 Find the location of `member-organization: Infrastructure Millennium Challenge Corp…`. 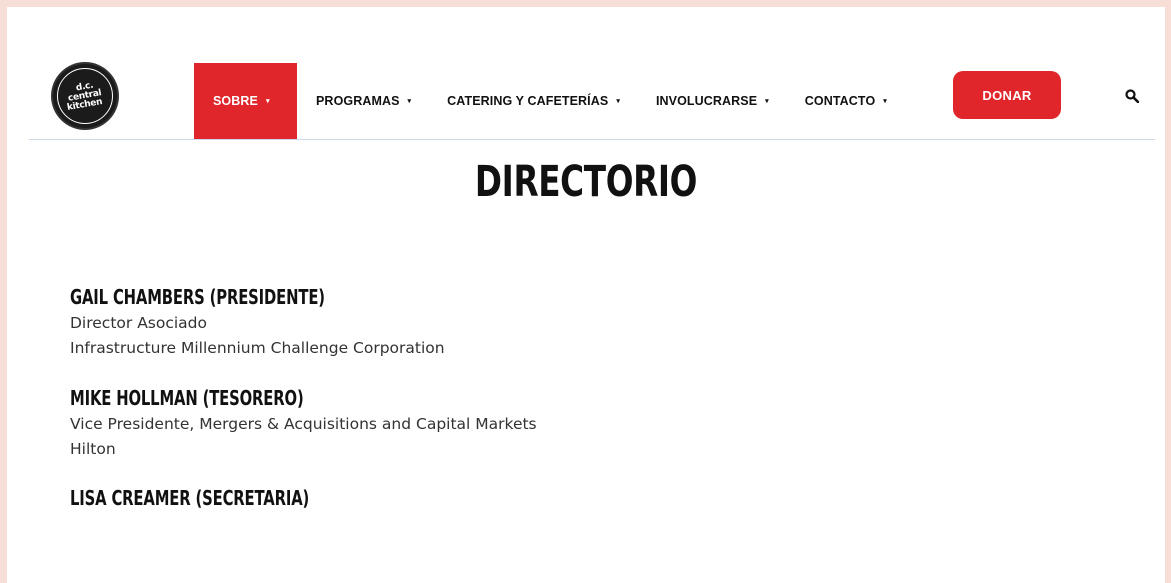

member-organization: Infrastructure Millennium Challenge Corp… is located at coordinates (257, 348).